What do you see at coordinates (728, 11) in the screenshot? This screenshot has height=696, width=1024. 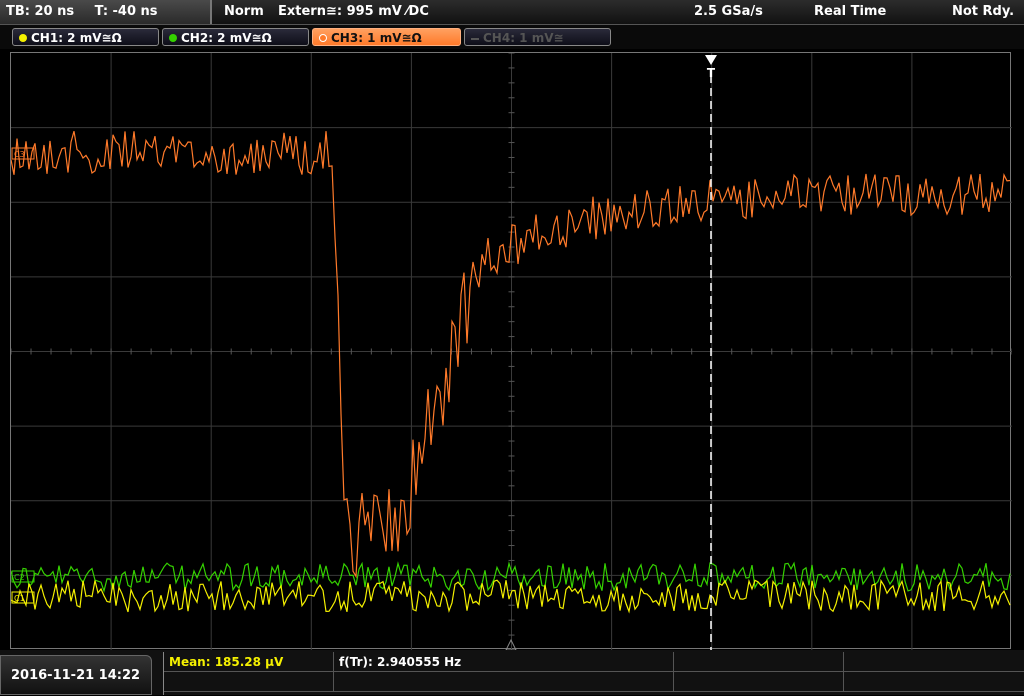 I see `sample-rate: 2.5 GSa/s` at bounding box center [728, 11].